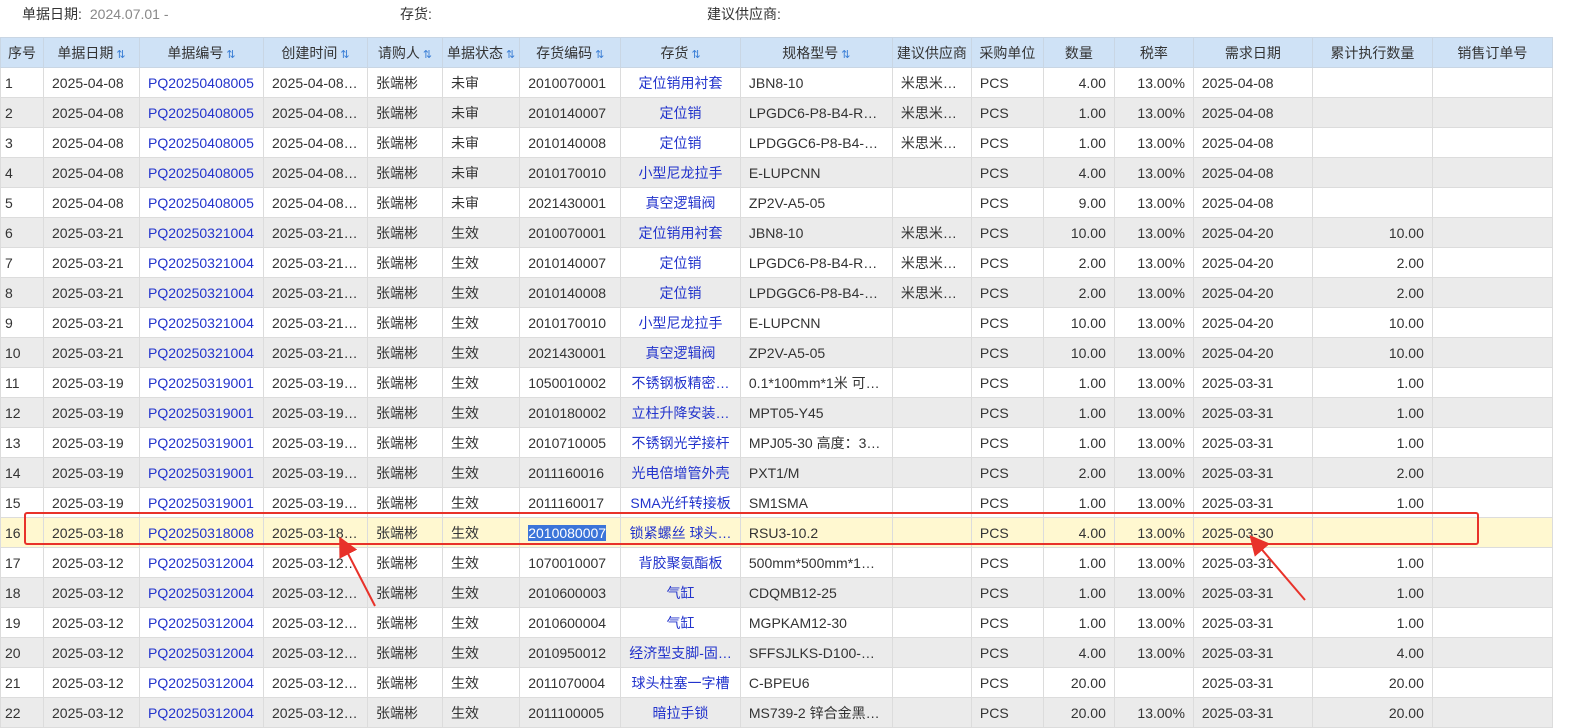  What do you see at coordinates (816, 52) in the screenshot?
I see `column-header-spec-model: 规格型号 ⇅` at bounding box center [816, 52].